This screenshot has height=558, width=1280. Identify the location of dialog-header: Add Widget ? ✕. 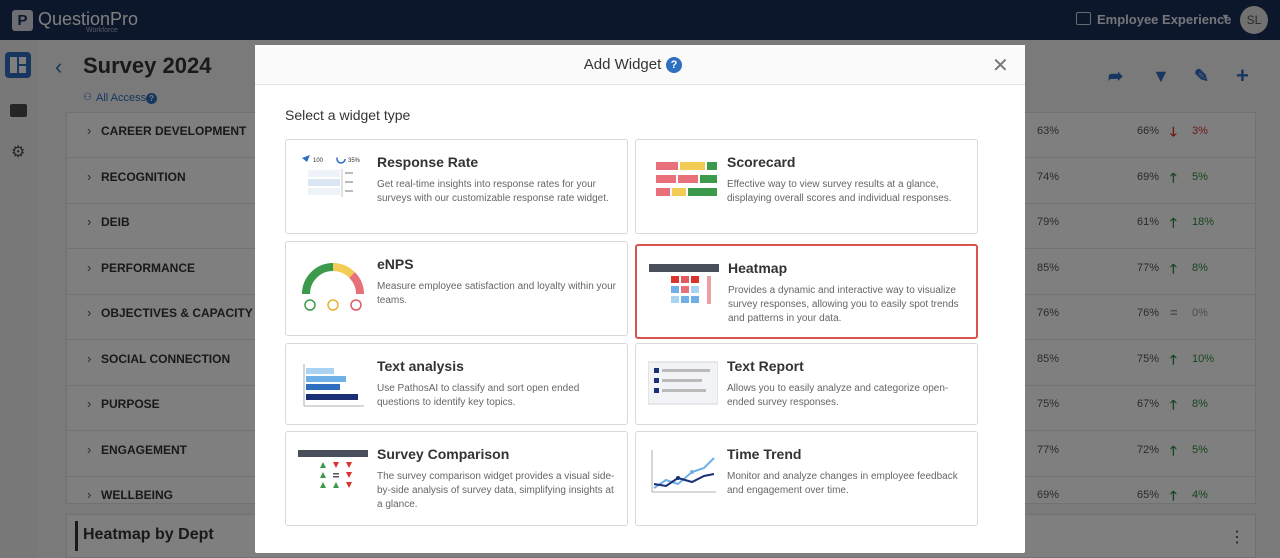
(640, 65).